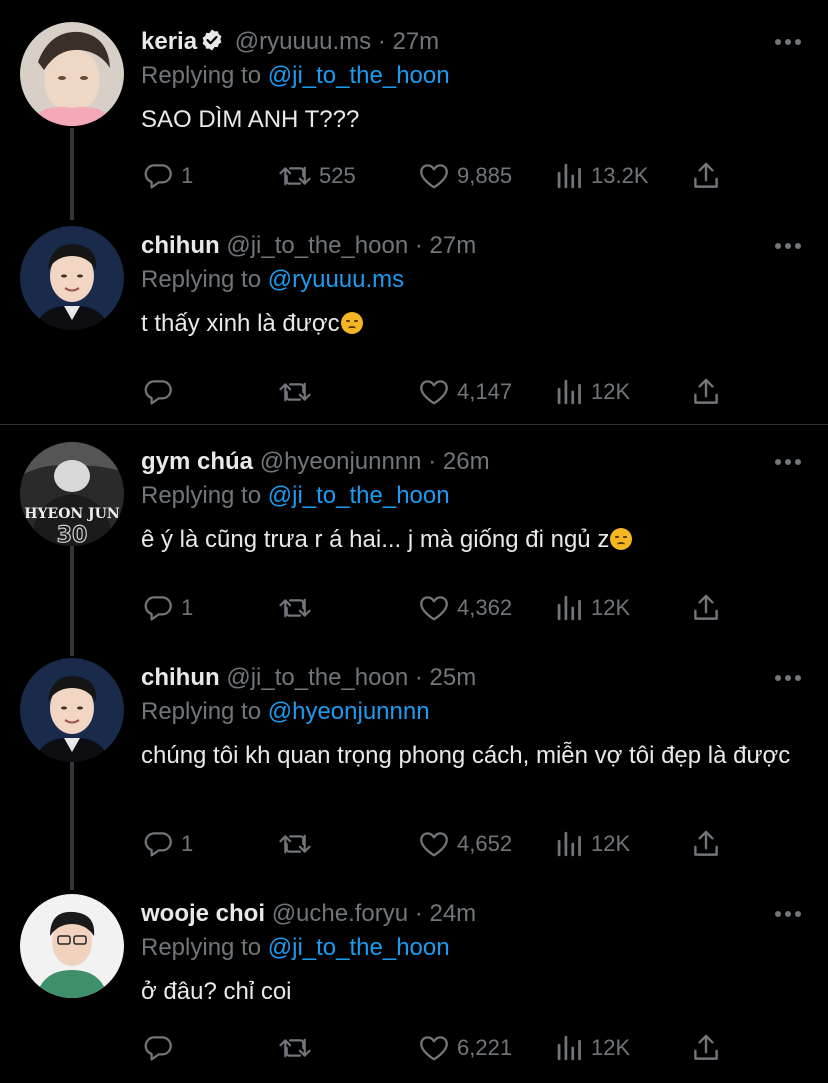 The image size is (828, 1083). What do you see at coordinates (337, 175) in the screenshot?
I see `retweet-count: 525` at bounding box center [337, 175].